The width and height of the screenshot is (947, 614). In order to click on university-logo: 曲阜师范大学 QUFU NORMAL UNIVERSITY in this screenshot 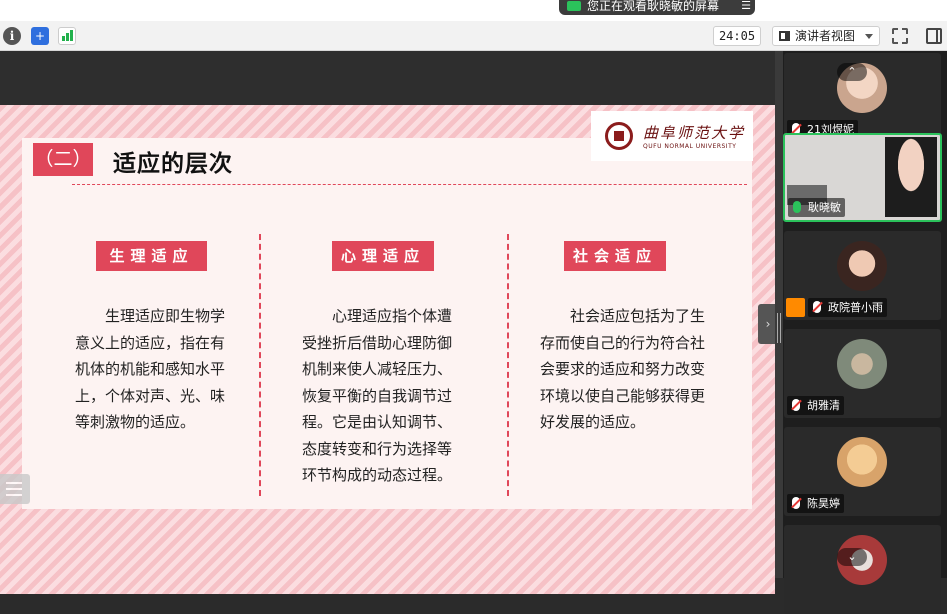, I will do `click(672, 136)`.